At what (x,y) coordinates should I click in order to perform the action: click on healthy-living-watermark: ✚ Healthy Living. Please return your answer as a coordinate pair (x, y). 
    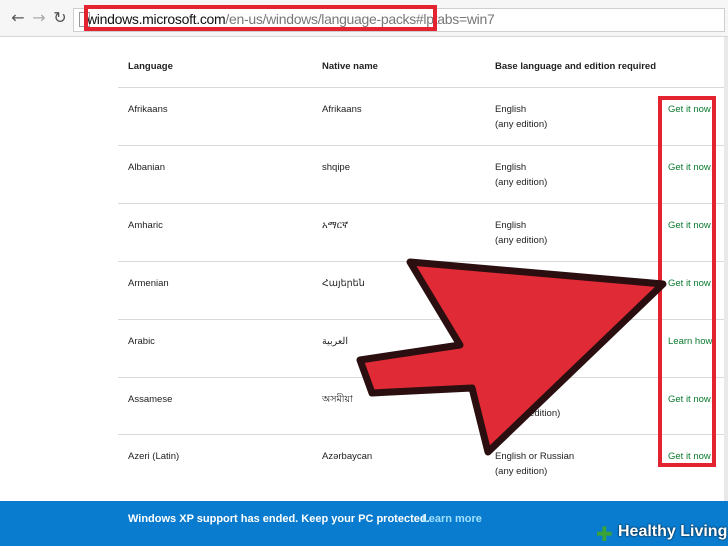
    Looking at the image, I should click on (662, 533).